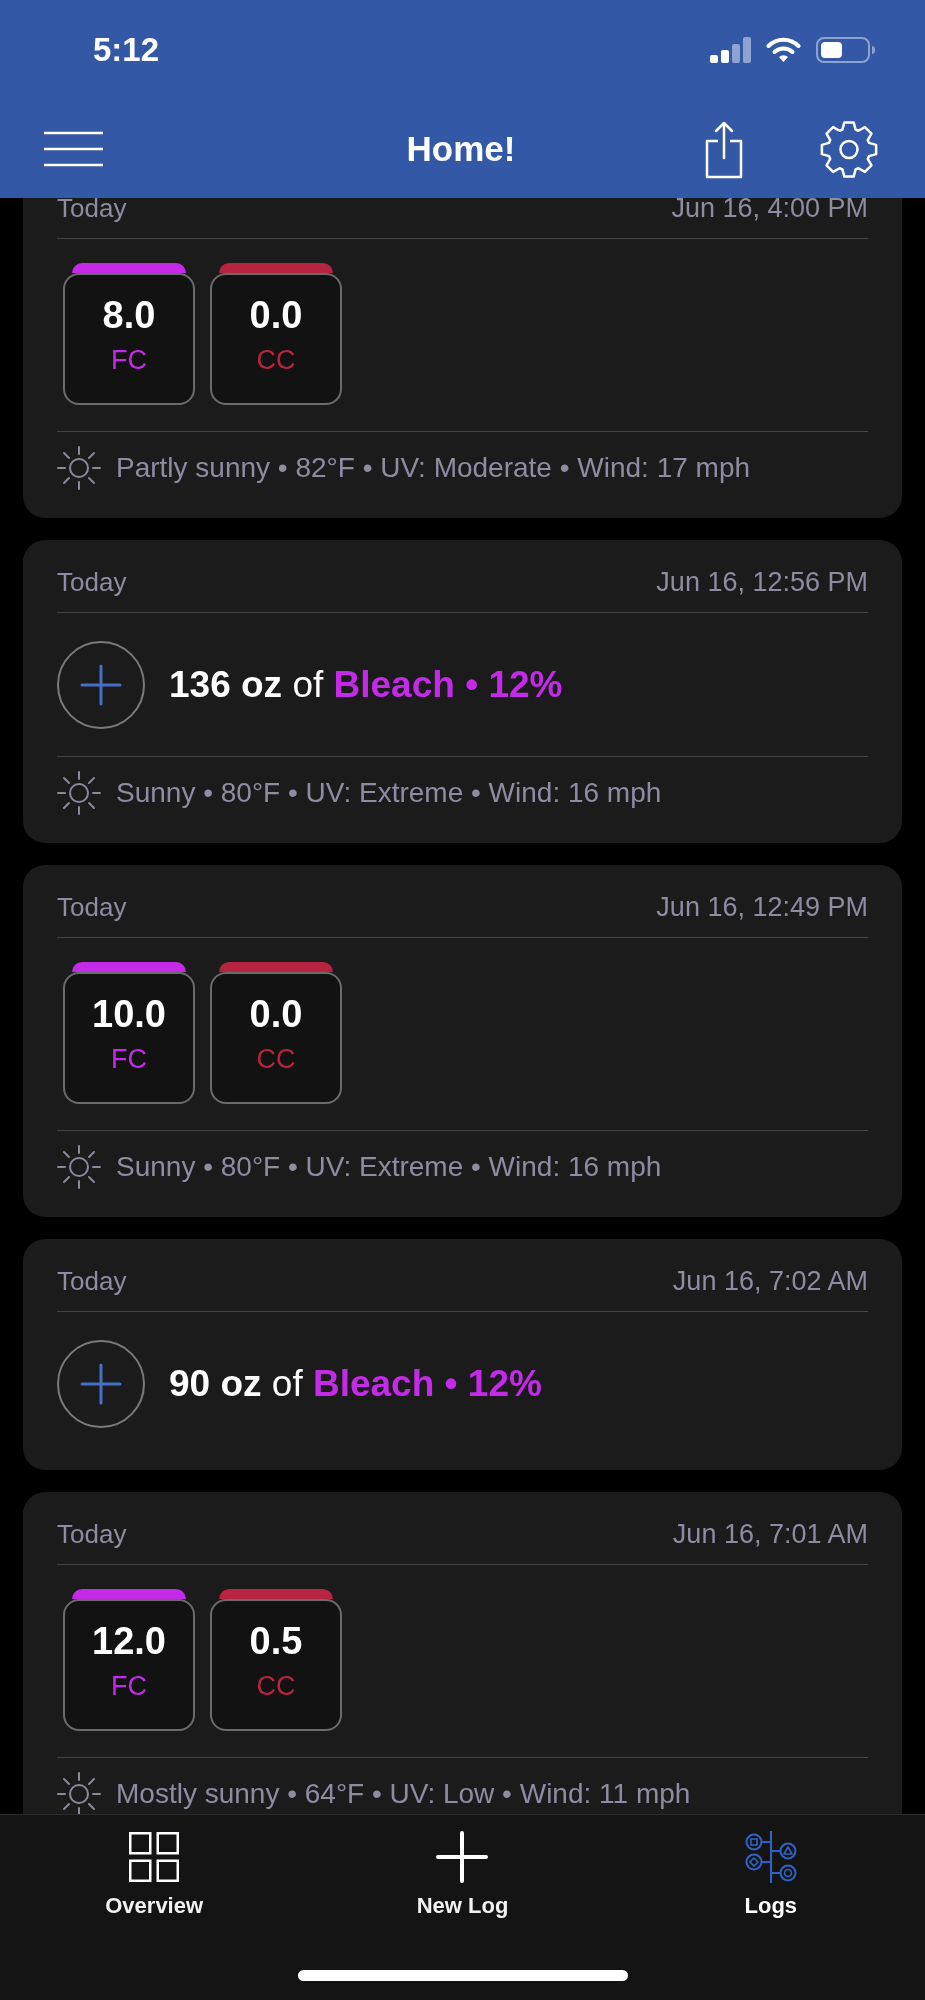 This screenshot has width=925, height=2000. Describe the element at coordinates (366, 685) in the screenshot. I see `dose-text: 136 oz of Bleach • 12%` at that location.